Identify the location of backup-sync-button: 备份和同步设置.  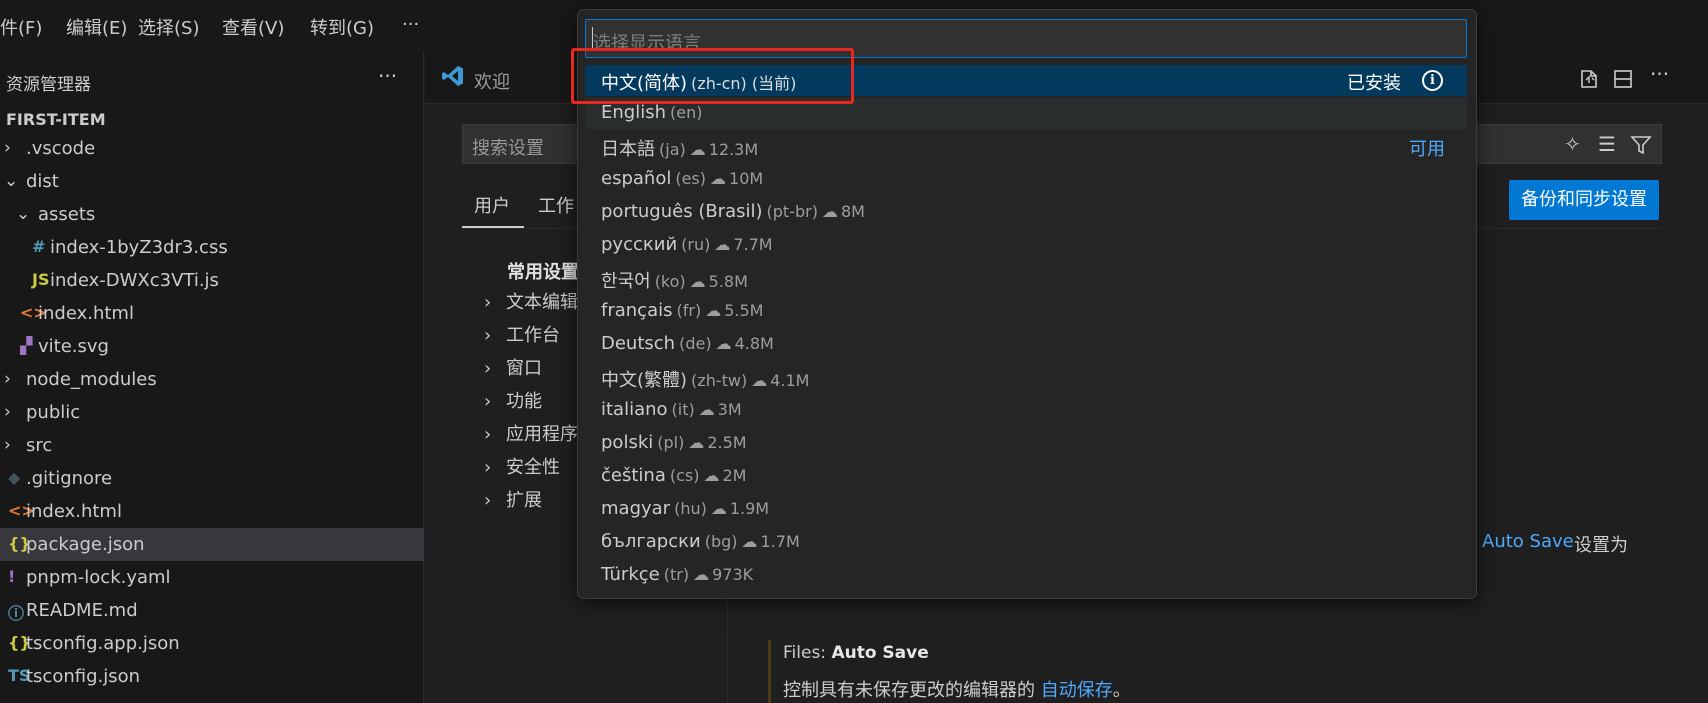
(1584, 200).